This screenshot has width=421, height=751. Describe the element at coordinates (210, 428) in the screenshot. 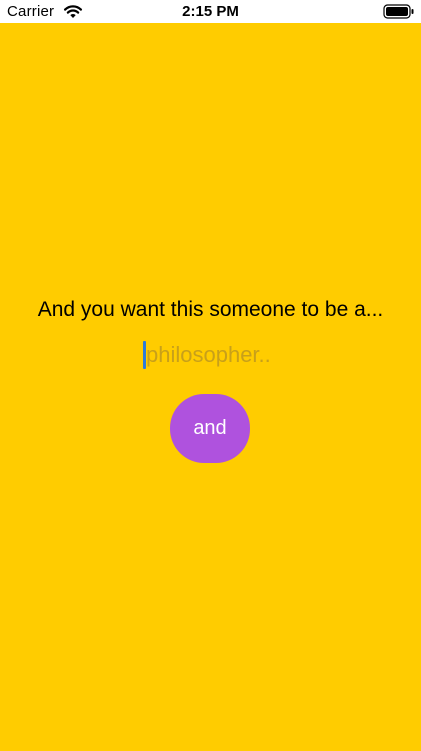

I see `and-button: and` at that location.